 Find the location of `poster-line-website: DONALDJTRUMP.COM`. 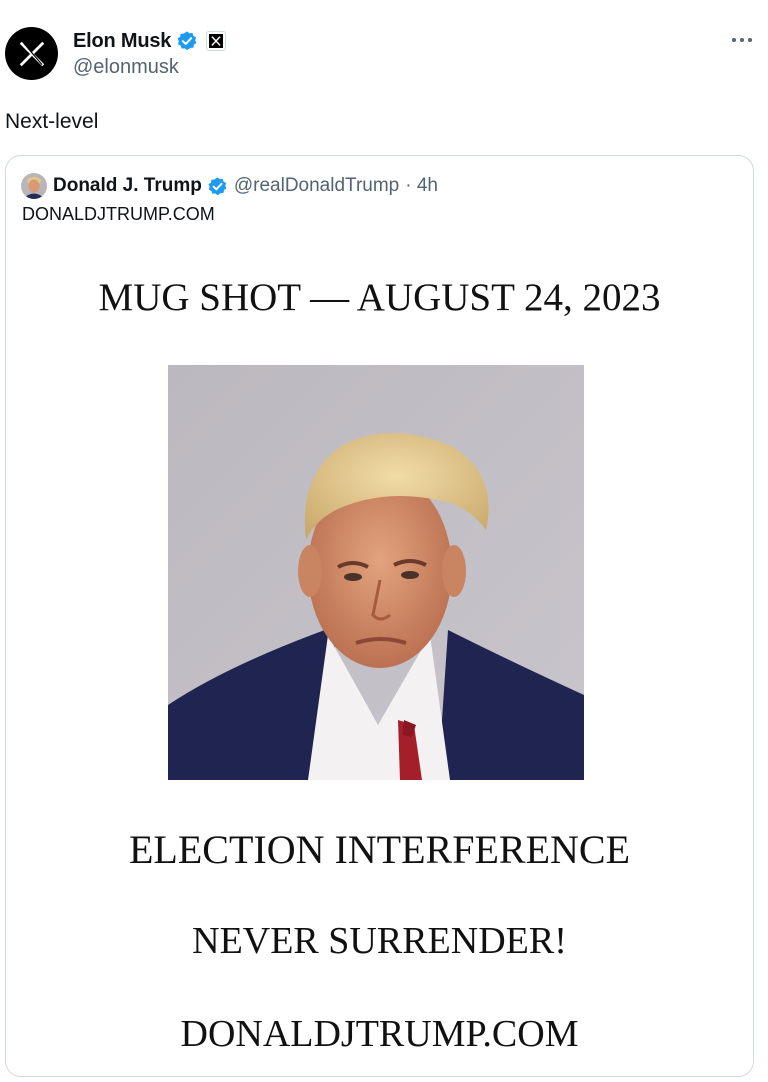

poster-line-website: DONALDJTRUMP.COM is located at coordinates (379, 1034).